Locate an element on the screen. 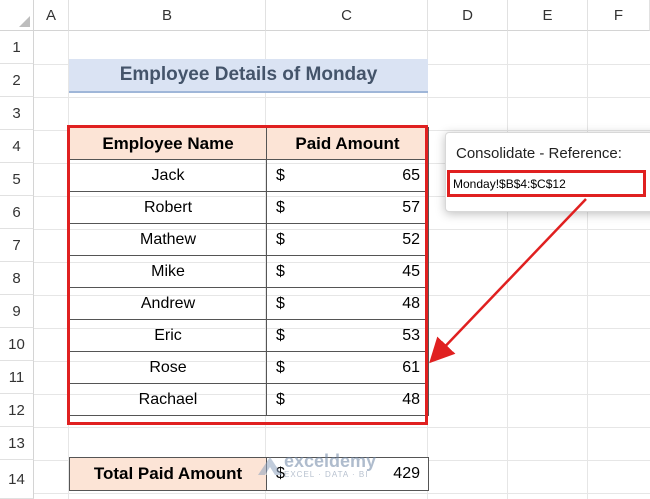  column-header-d: D is located at coordinates (468, 15).